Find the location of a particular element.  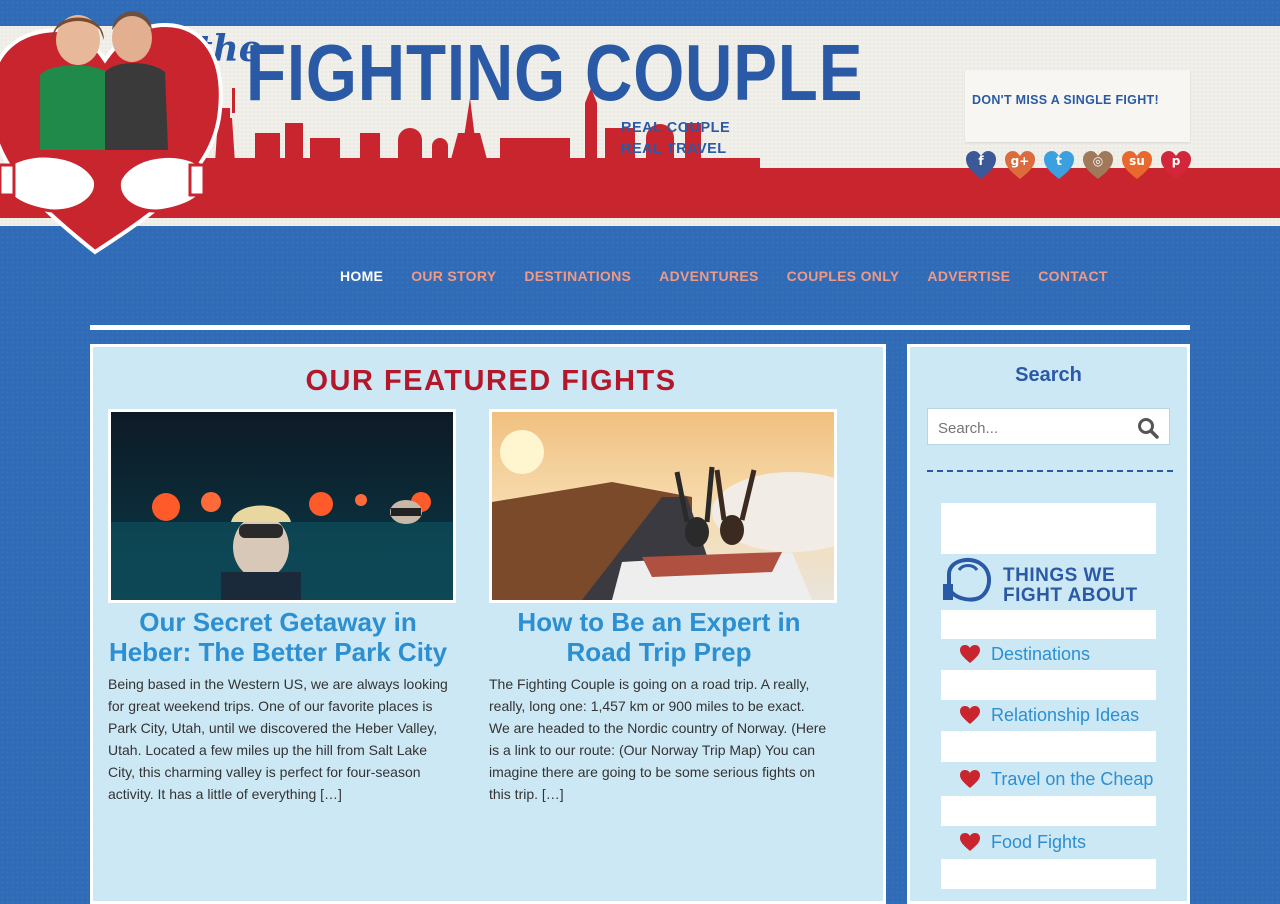

category-food-fights: Food Fights is located at coordinates (1022, 842).